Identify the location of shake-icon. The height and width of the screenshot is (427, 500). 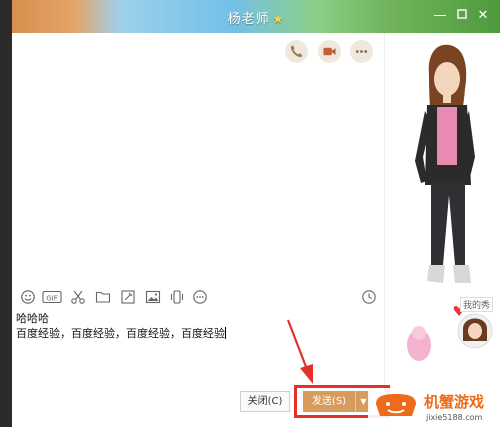
(177, 297).